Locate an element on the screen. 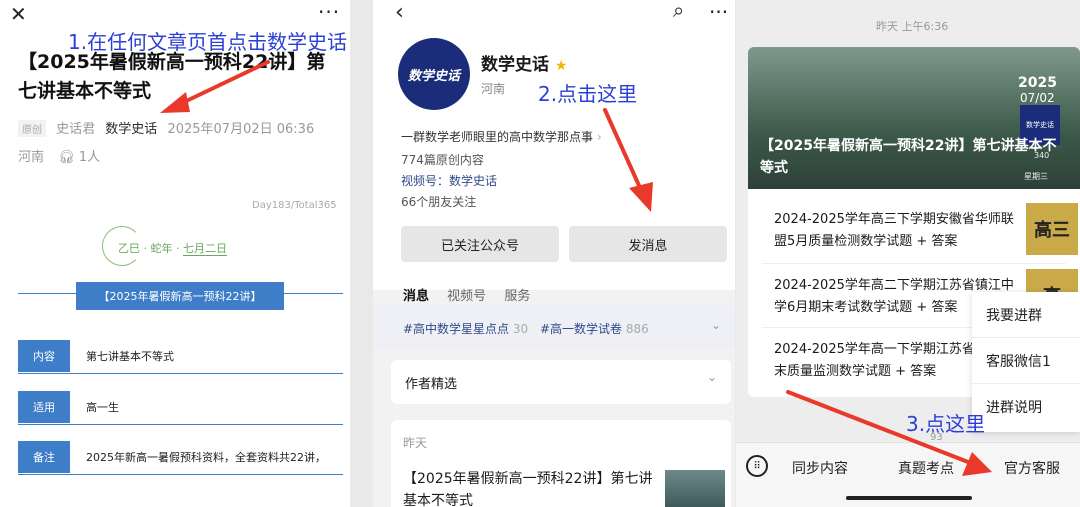 The image size is (1080, 507). menu-item-group-info: 进群说明 is located at coordinates (1026, 407).